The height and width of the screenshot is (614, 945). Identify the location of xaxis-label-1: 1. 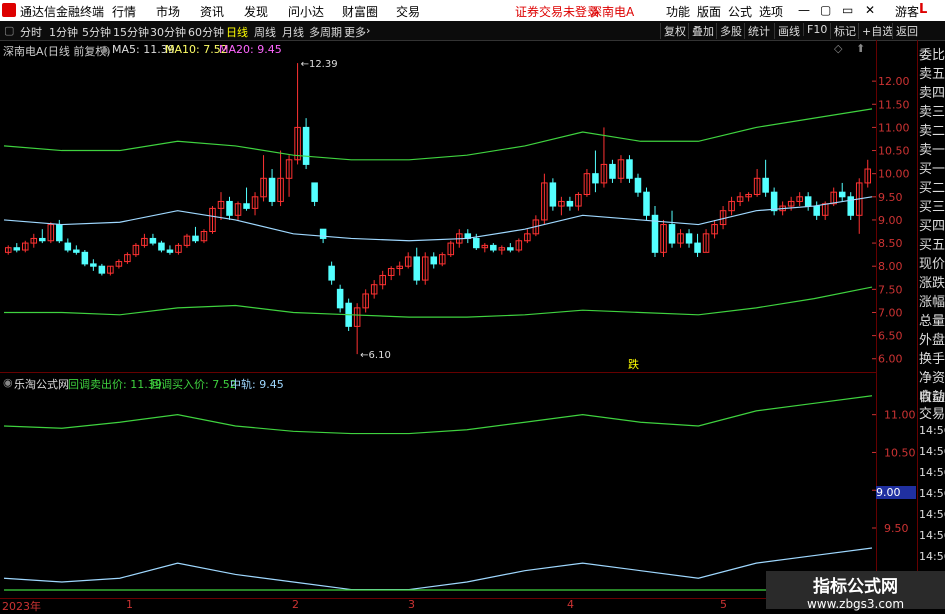
(129, 604).